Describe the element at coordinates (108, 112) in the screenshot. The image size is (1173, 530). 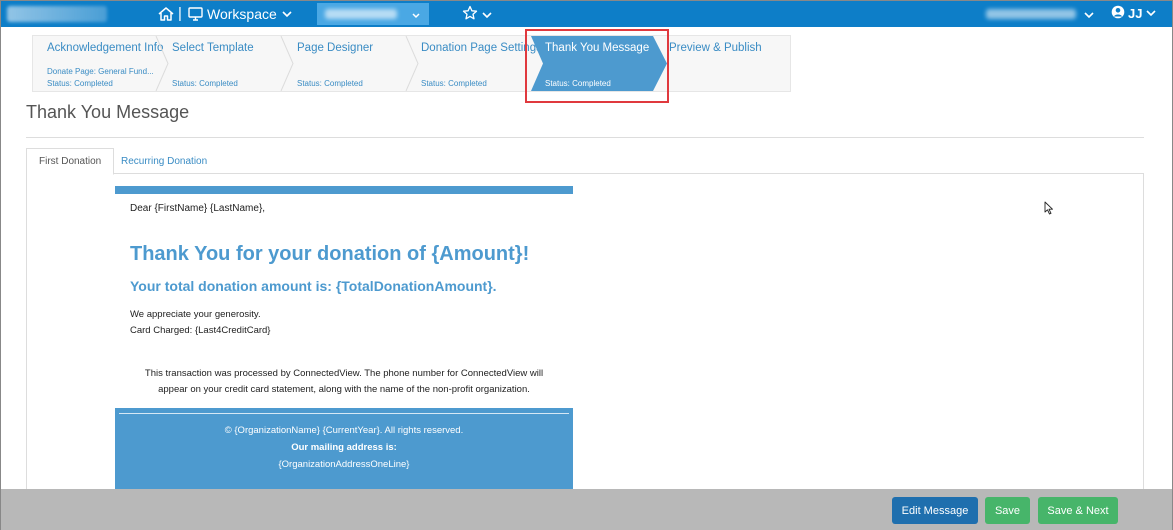
I see `page-title: Thank You Message` at that location.